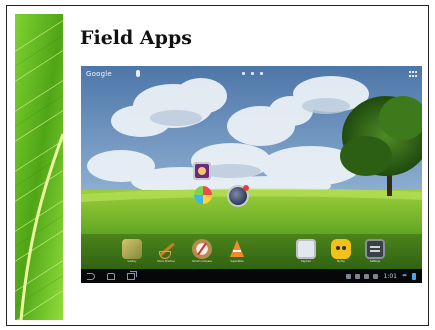 The height and width of the screenshot is (330, 435). What do you see at coordinates (166, 261) in the screenshot?
I see `dock-label: Stock Practice` at bounding box center [166, 261].